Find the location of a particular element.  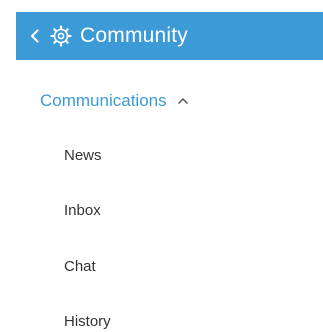

submenu-item-history: History is located at coordinates (87, 322).